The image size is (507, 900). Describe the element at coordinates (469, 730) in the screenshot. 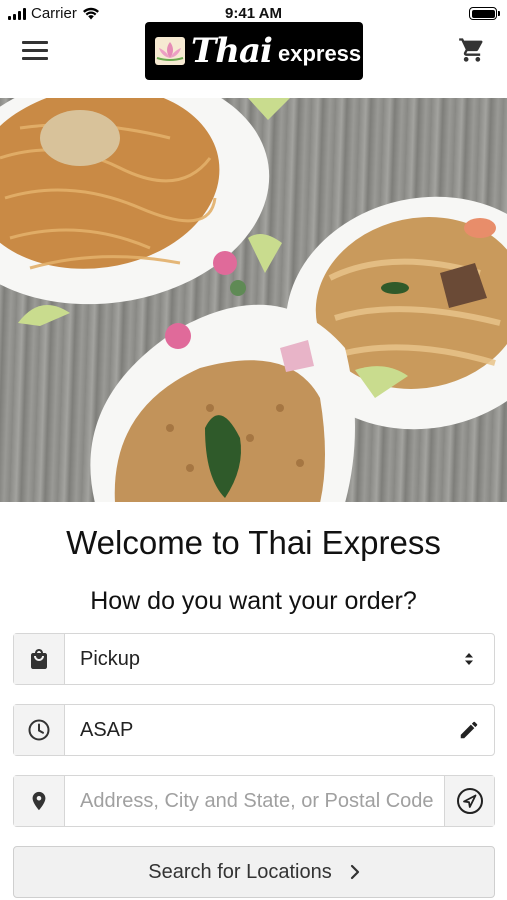

I see `pencil-icon` at that location.